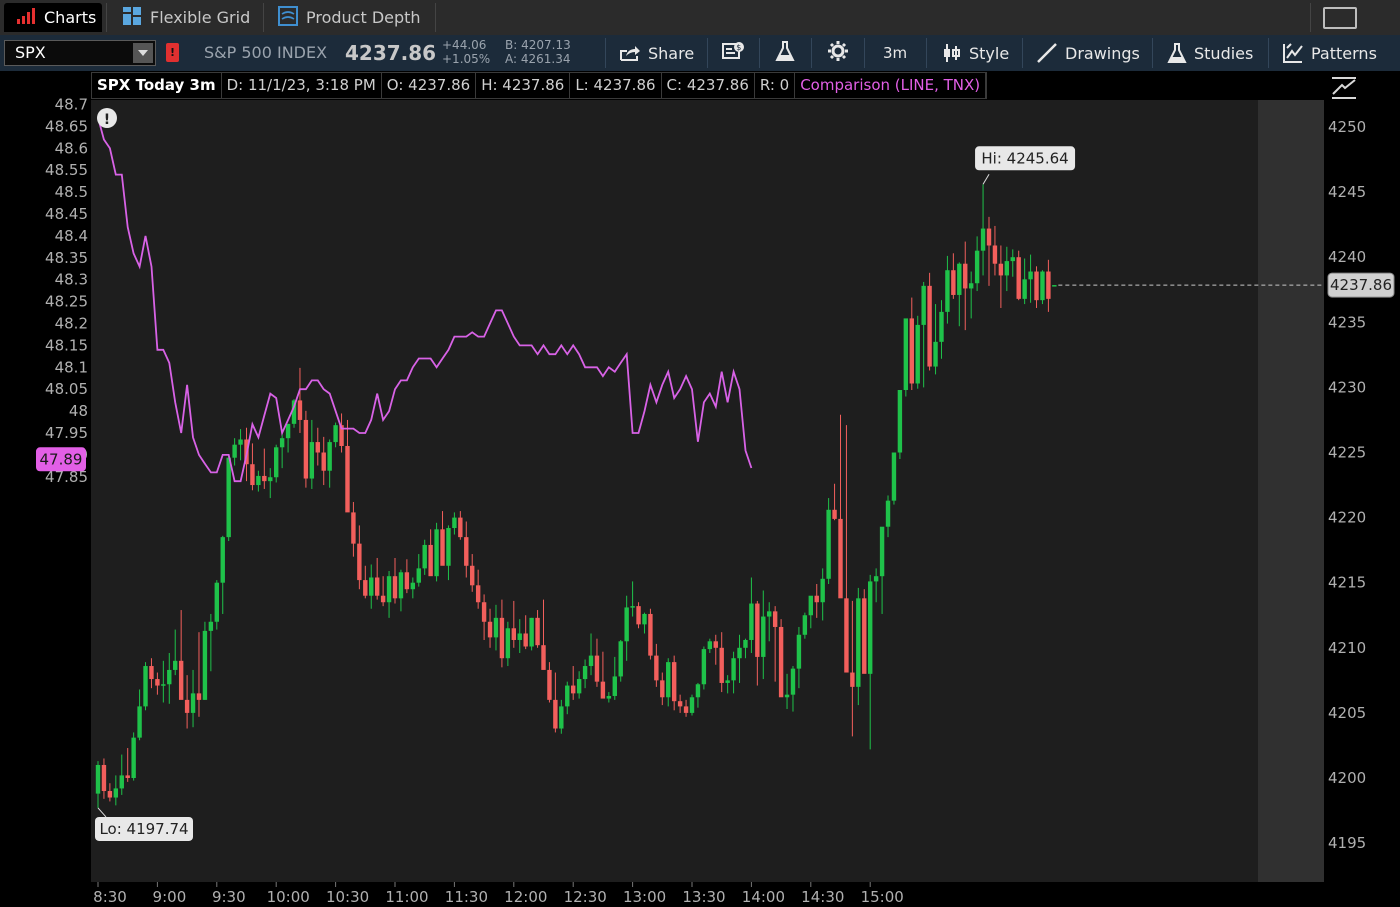 The image size is (1400, 907). What do you see at coordinates (66, 170) in the screenshot?
I see `left-axis-tick: 48.55` at bounding box center [66, 170].